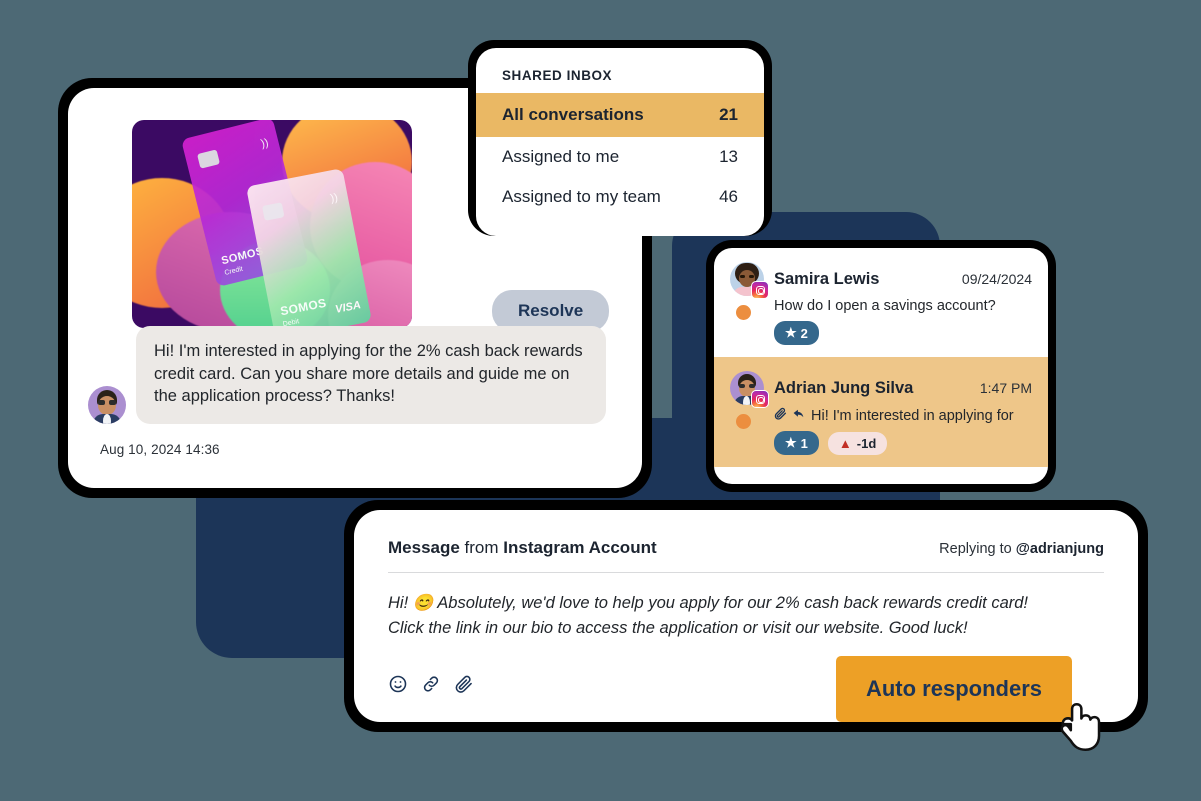  What do you see at coordinates (977, 549) in the screenshot?
I see `replying-prefix: Replying to` at bounding box center [977, 549].